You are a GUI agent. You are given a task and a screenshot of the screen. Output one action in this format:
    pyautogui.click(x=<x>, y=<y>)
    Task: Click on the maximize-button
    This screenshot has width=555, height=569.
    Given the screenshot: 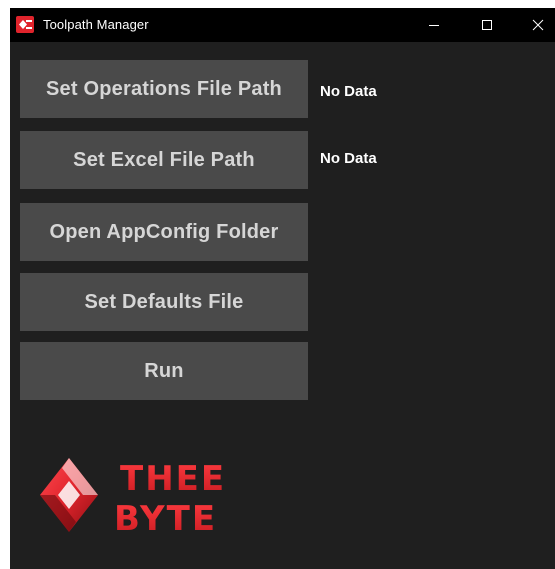 What is the action you would take?
    pyautogui.click(x=487, y=25)
    